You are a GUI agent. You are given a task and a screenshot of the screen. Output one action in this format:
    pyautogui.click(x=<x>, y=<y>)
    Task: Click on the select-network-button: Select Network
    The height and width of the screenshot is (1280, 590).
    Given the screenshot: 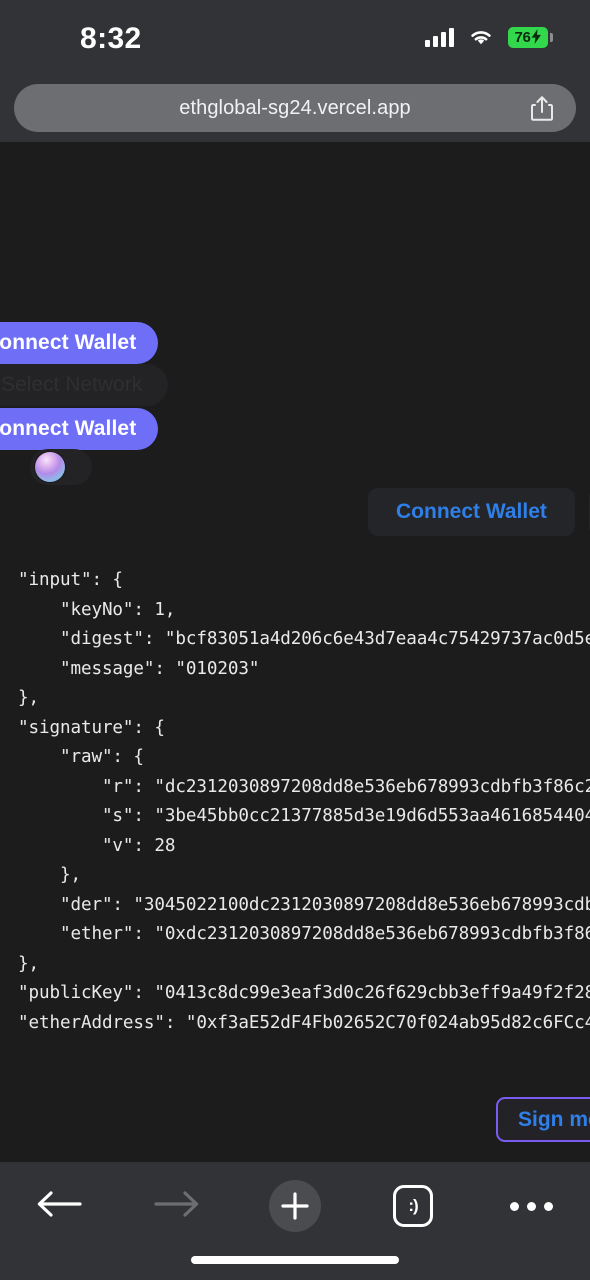 What is the action you would take?
    pyautogui.click(x=84, y=385)
    